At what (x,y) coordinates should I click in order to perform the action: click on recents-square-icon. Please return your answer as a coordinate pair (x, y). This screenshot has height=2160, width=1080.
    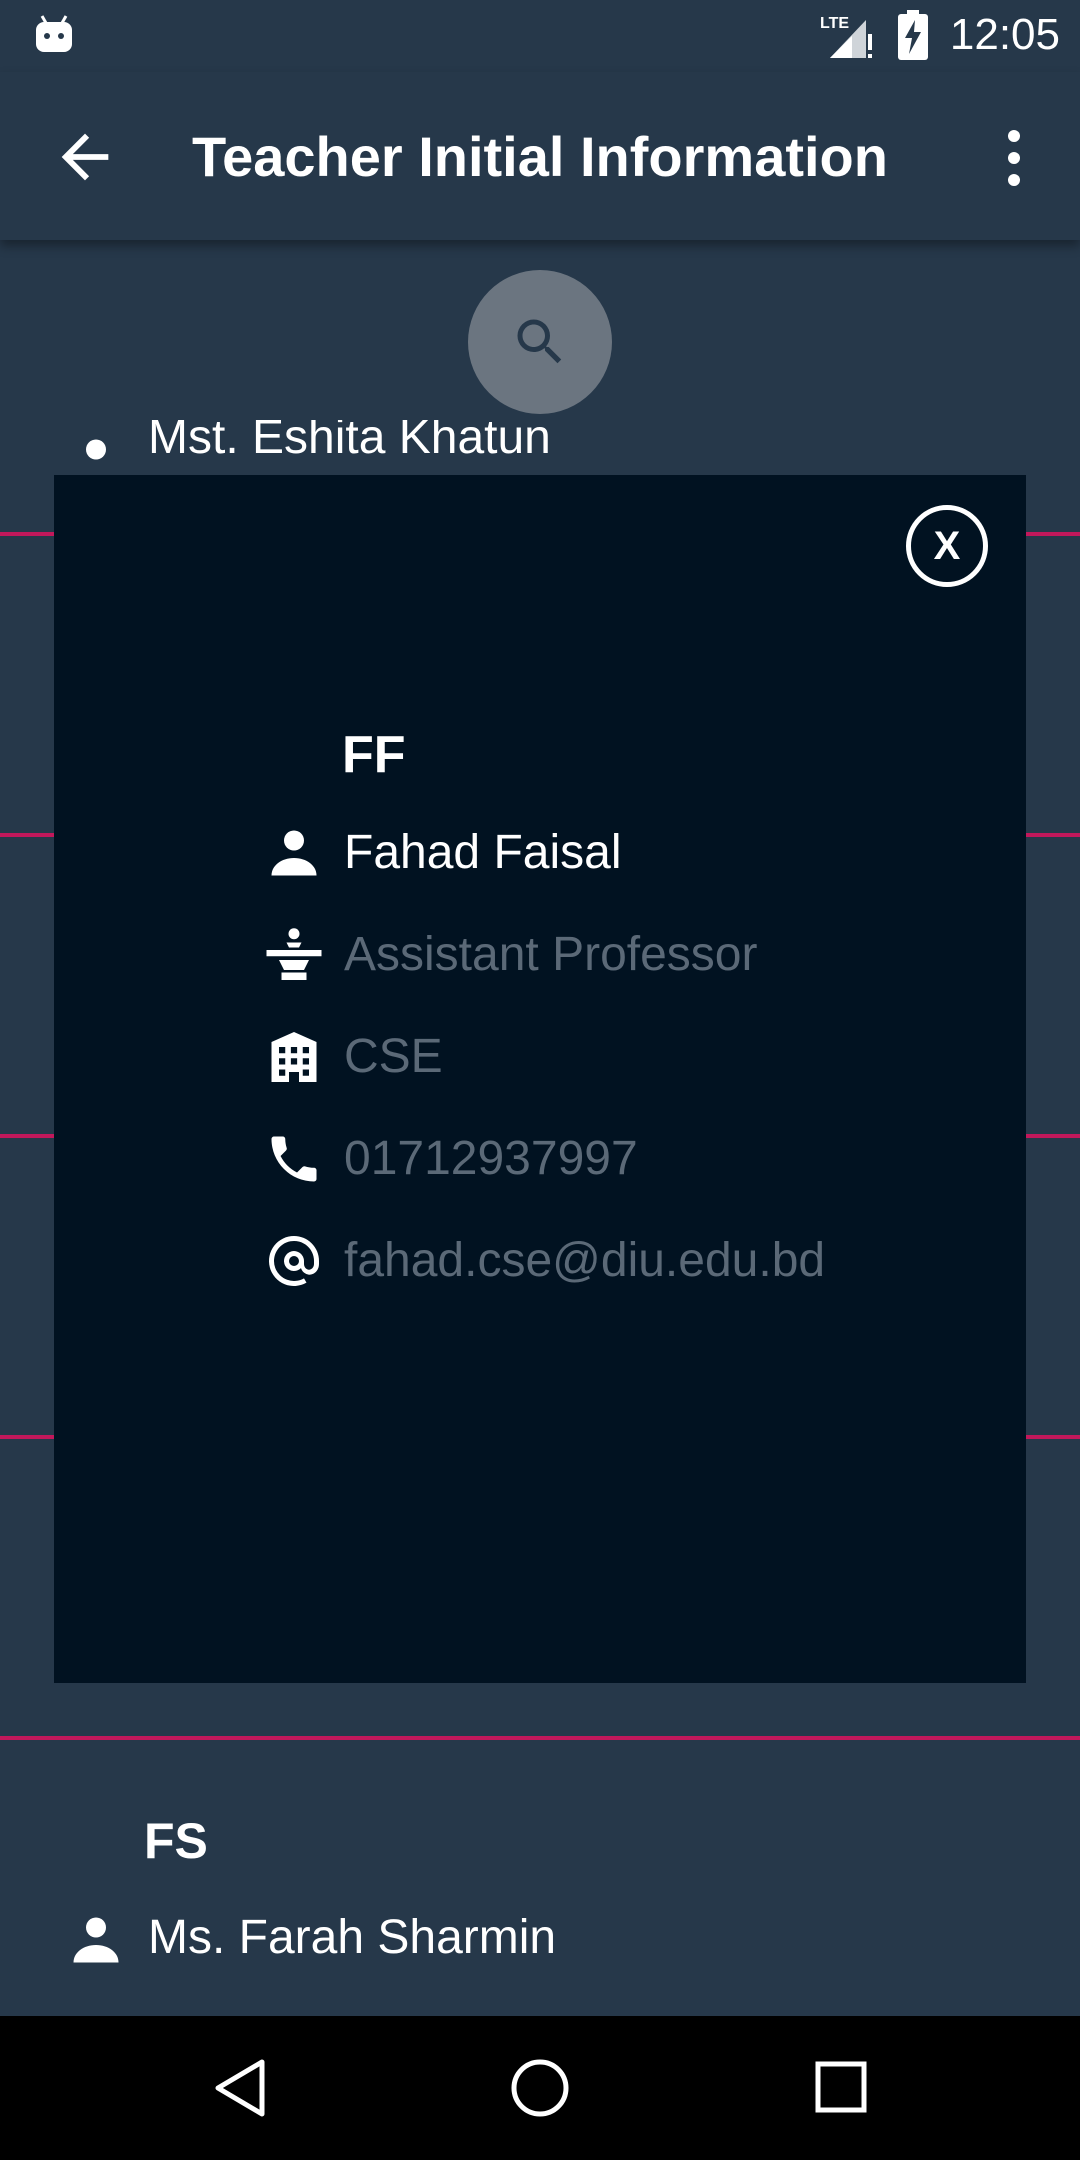
    Looking at the image, I should click on (841, 2087).